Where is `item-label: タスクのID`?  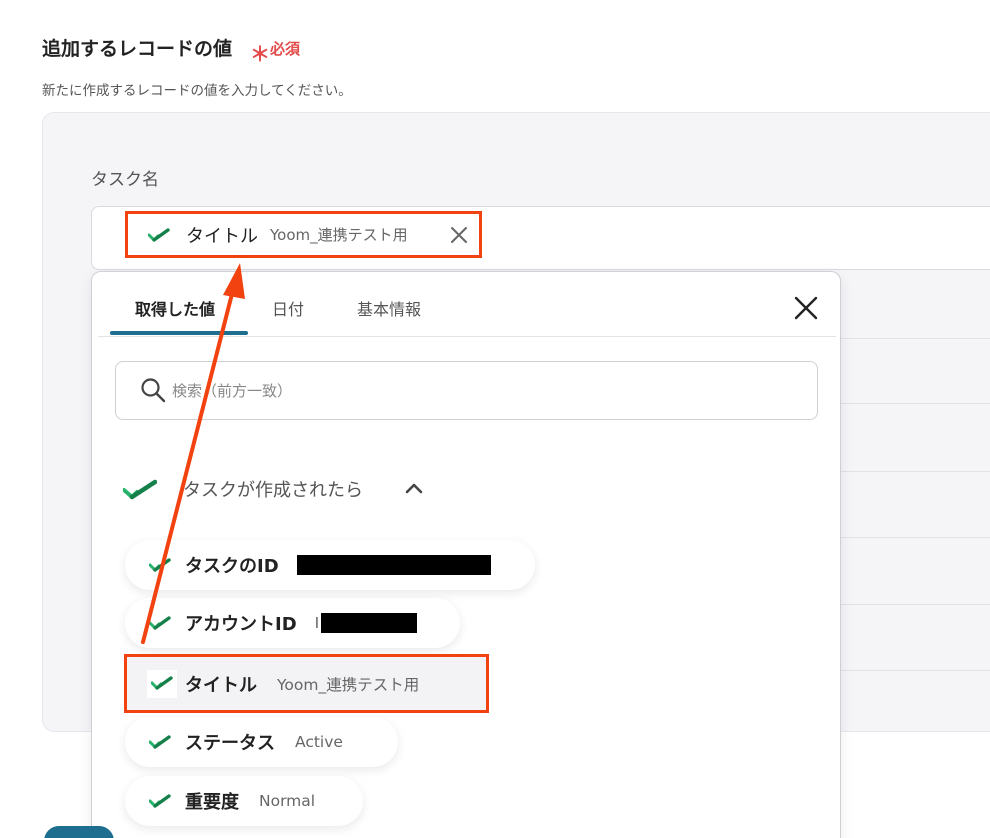
item-label: タスクのID is located at coordinates (232, 566).